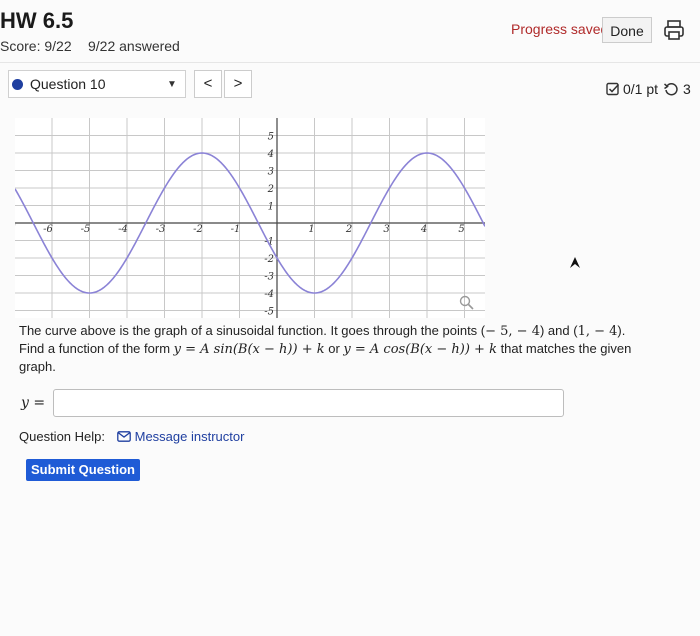 This screenshot has width=700, height=636. I want to click on question-text-part: graph., so click(37, 366).